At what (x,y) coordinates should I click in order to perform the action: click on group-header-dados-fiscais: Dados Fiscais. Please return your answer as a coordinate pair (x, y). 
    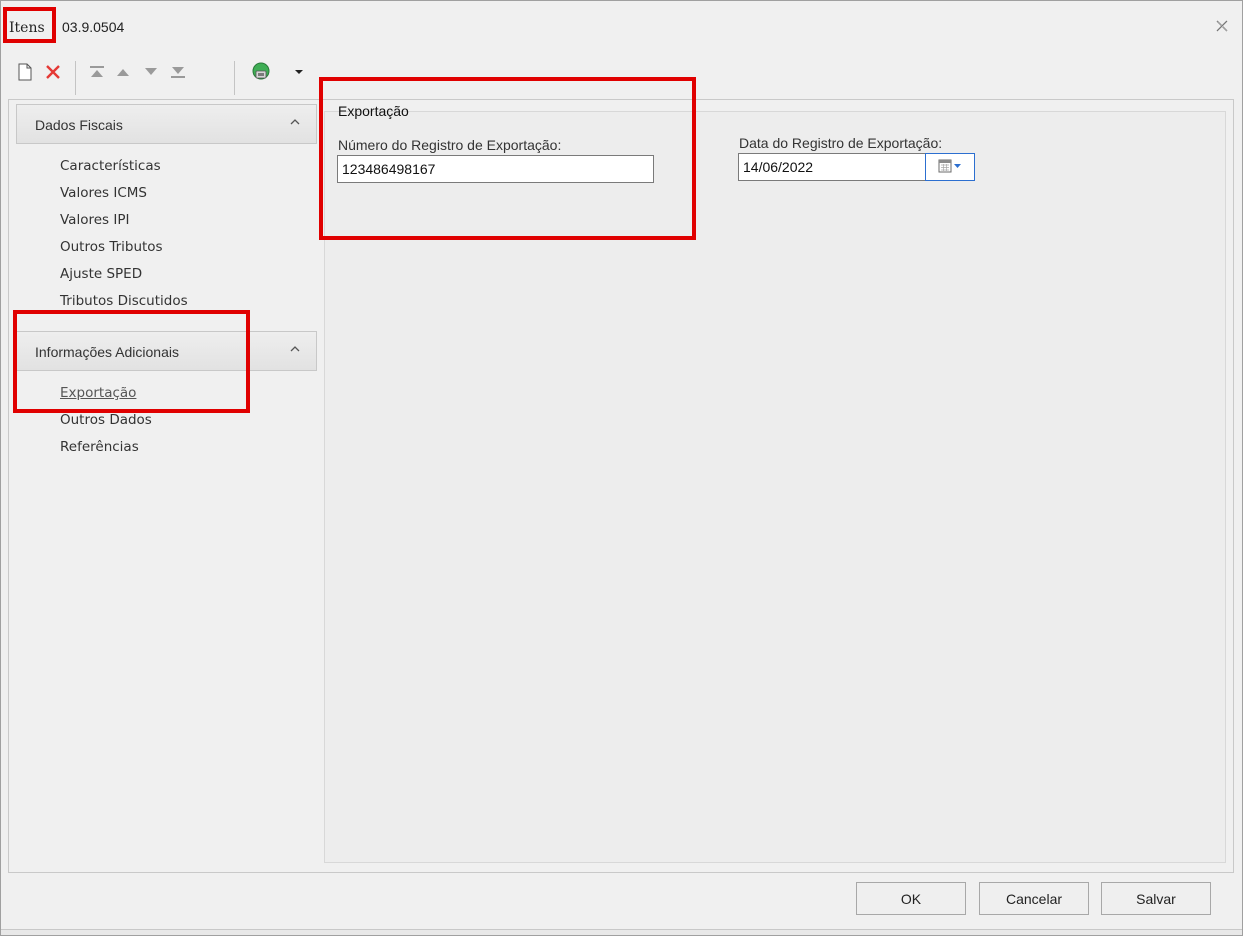
    Looking at the image, I should click on (166, 124).